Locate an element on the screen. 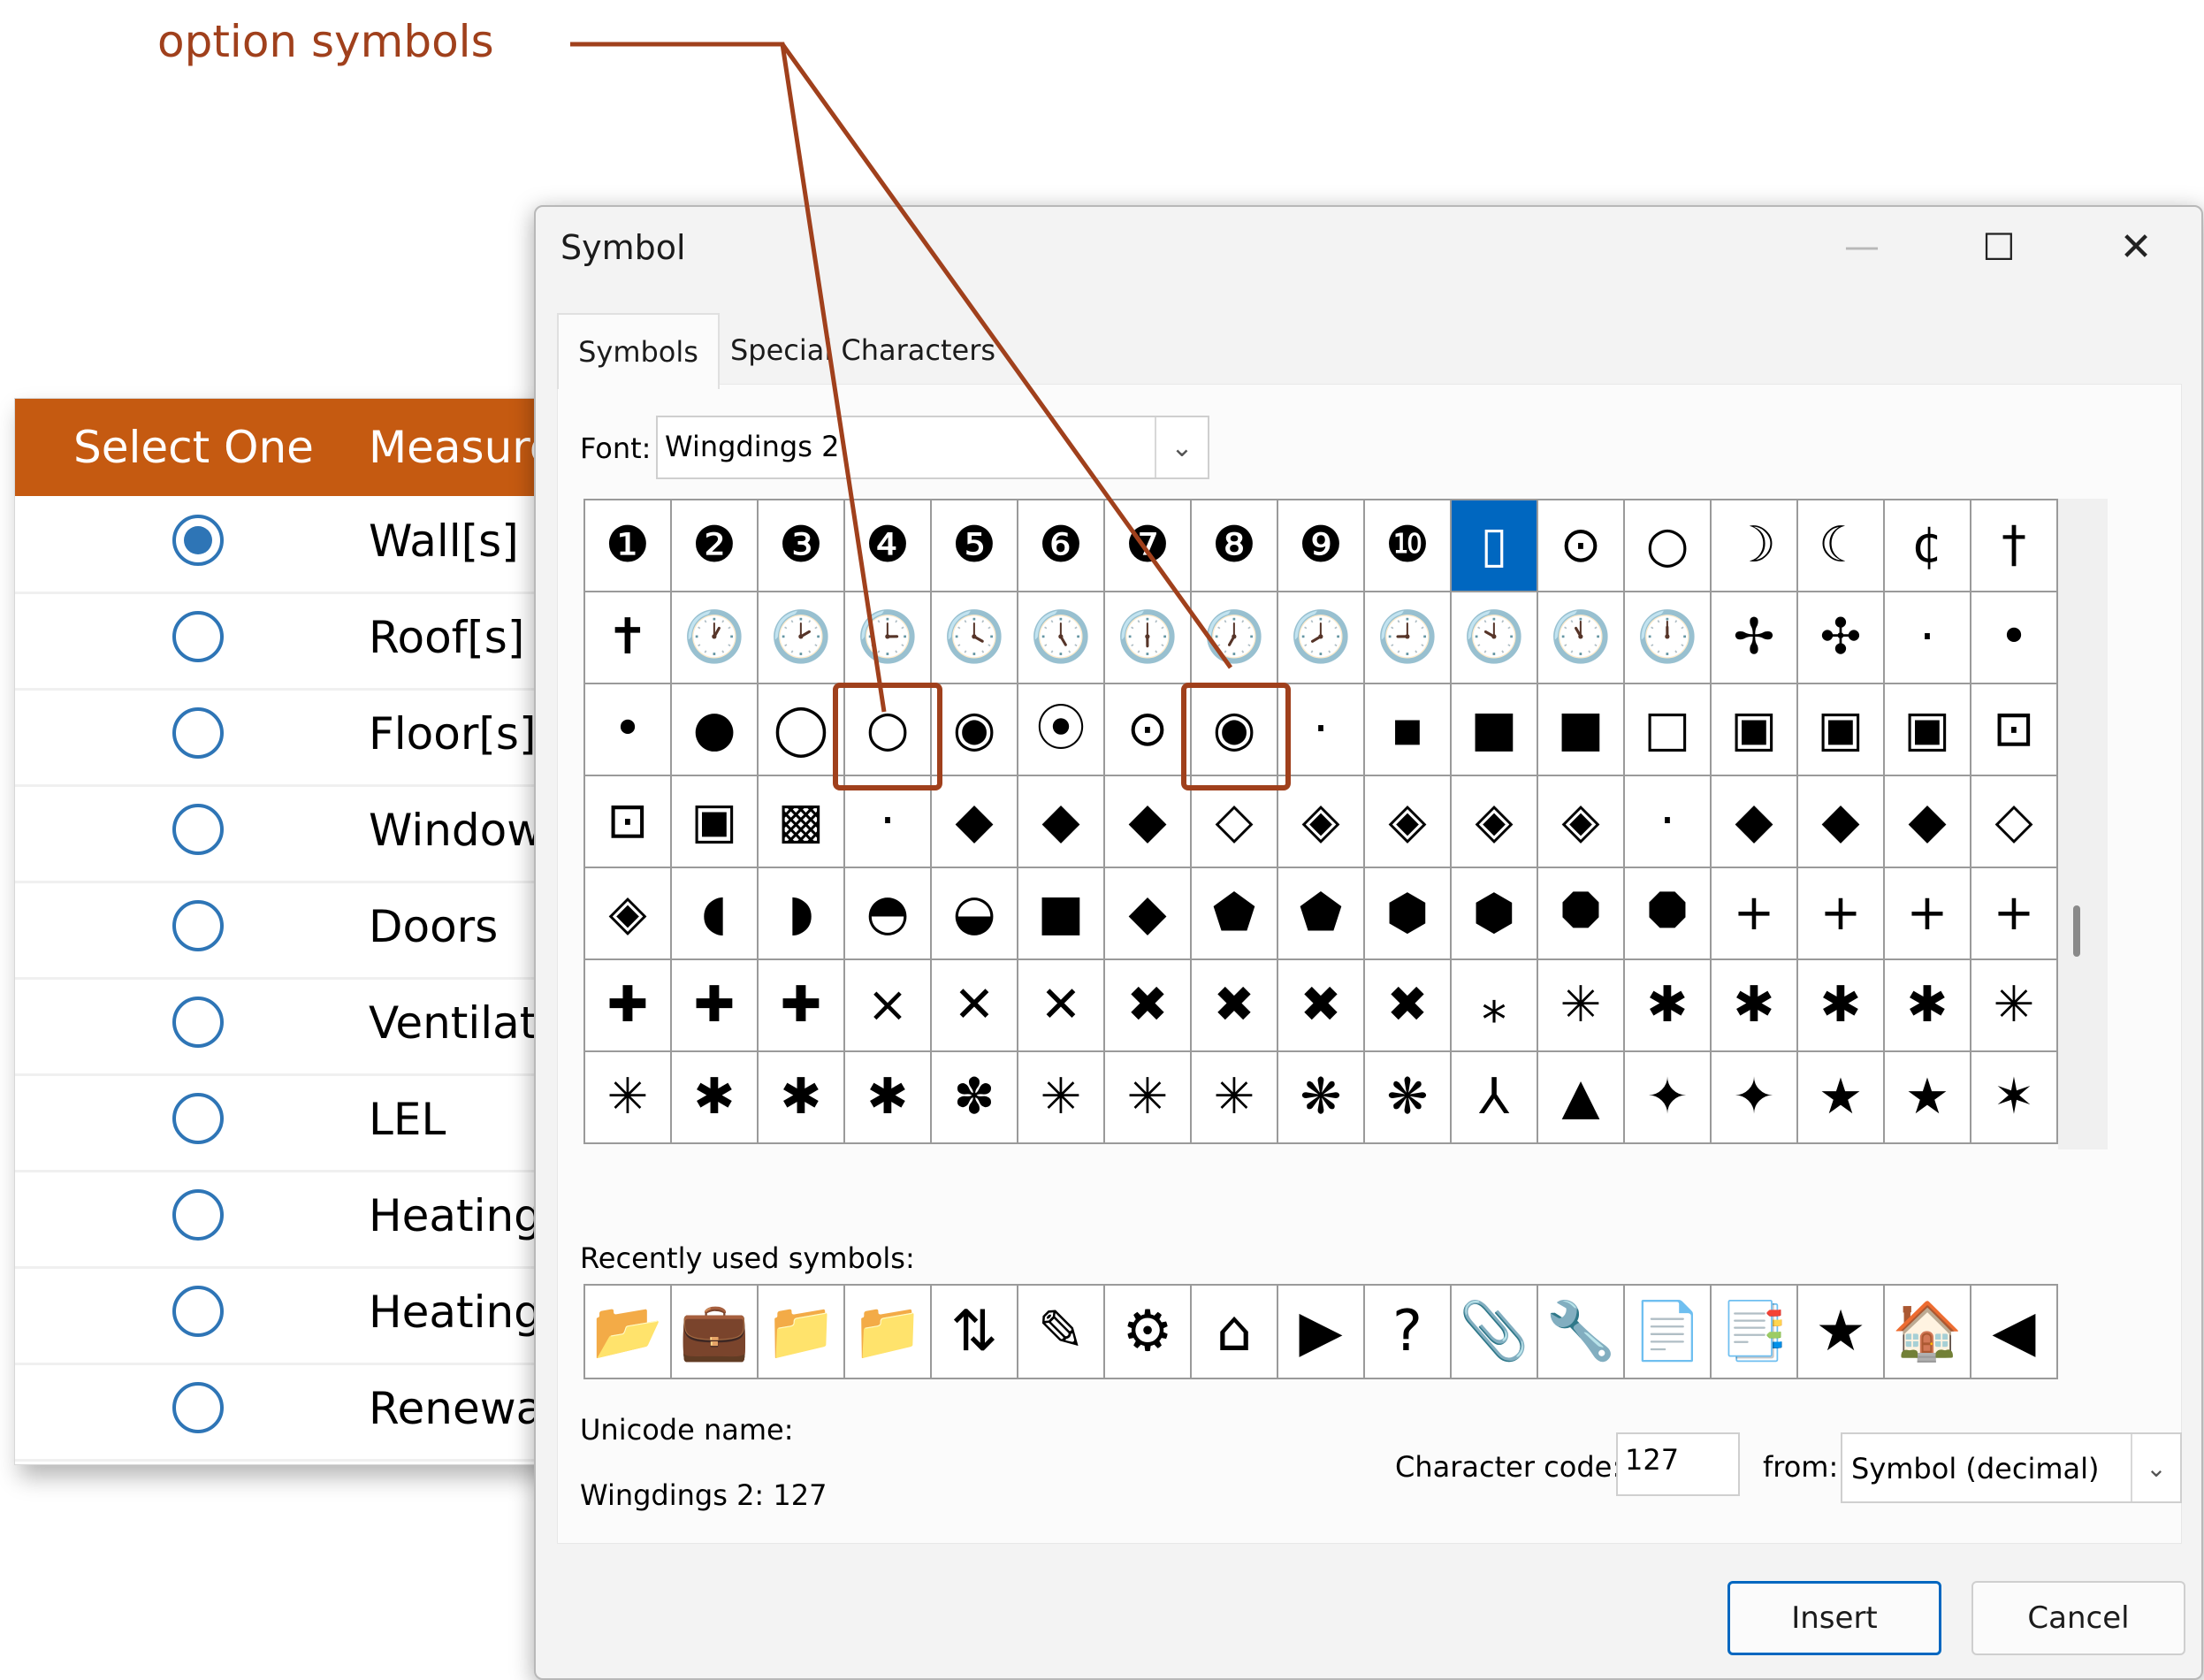 The image size is (2204, 1680). recent-symbol-cell: ? is located at coordinates (1408, 1332).